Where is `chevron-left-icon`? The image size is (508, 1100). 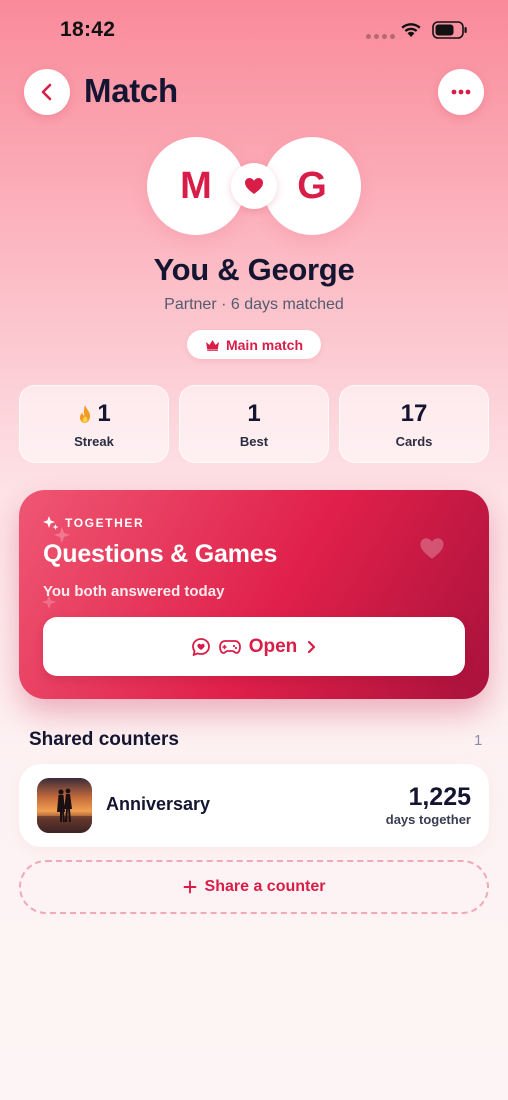 chevron-left-icon is located at coordinates (46, 92).